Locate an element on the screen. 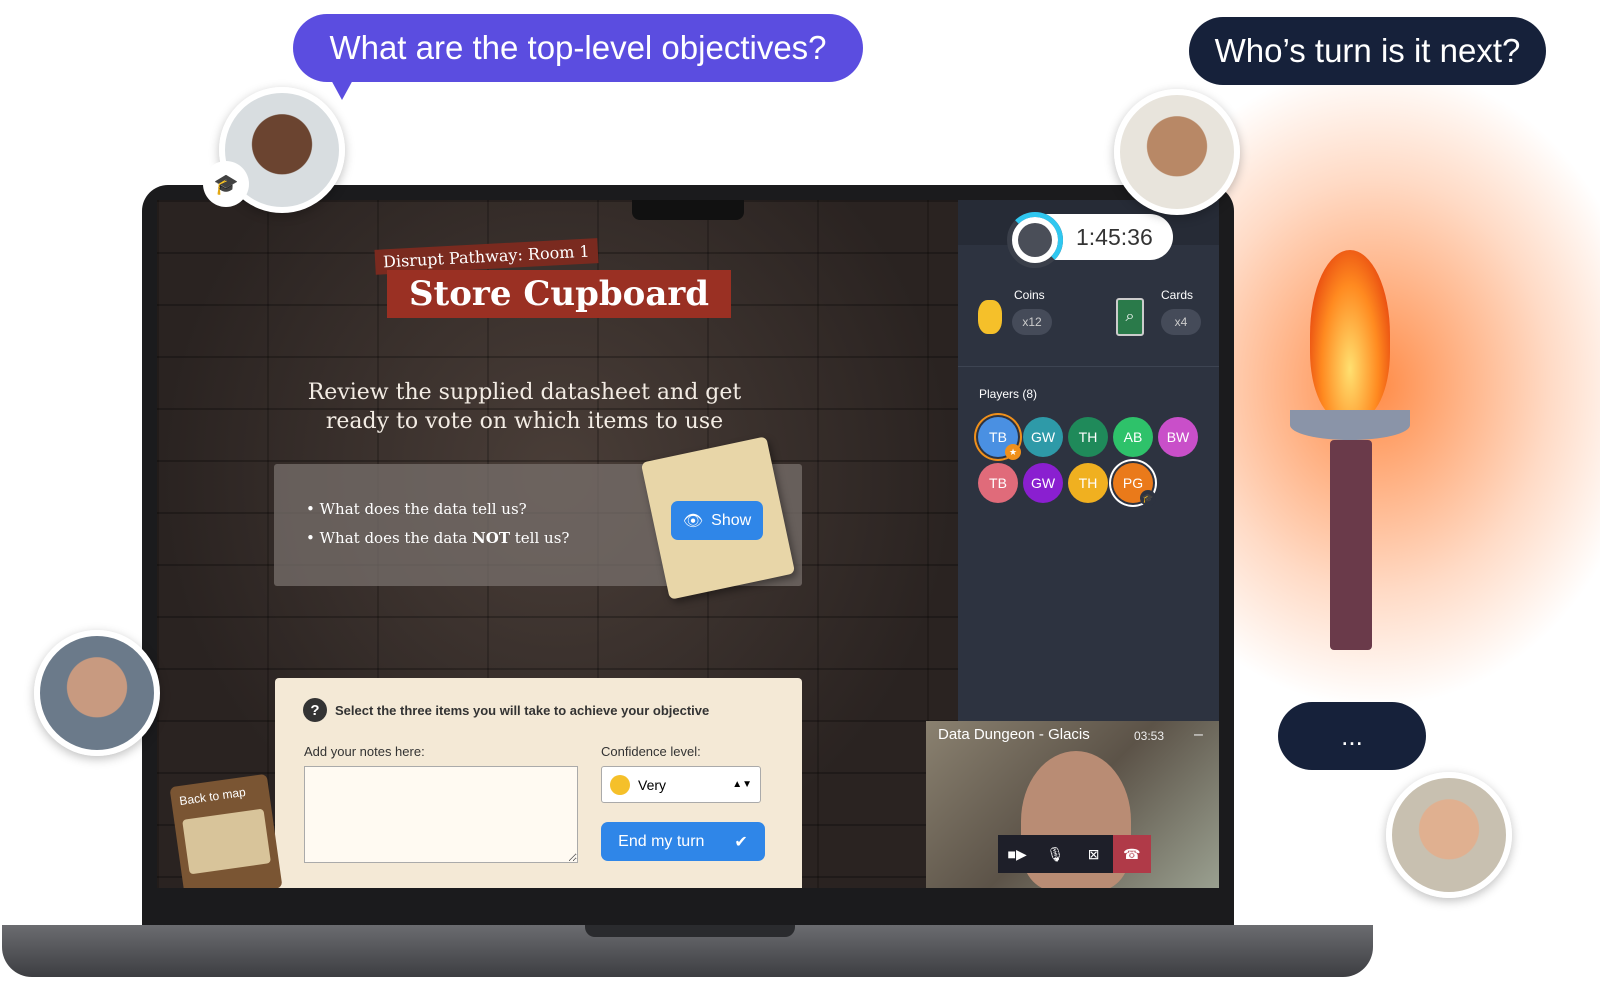  hang-up-icon: ☎ is located at coordinates (1131, 854).